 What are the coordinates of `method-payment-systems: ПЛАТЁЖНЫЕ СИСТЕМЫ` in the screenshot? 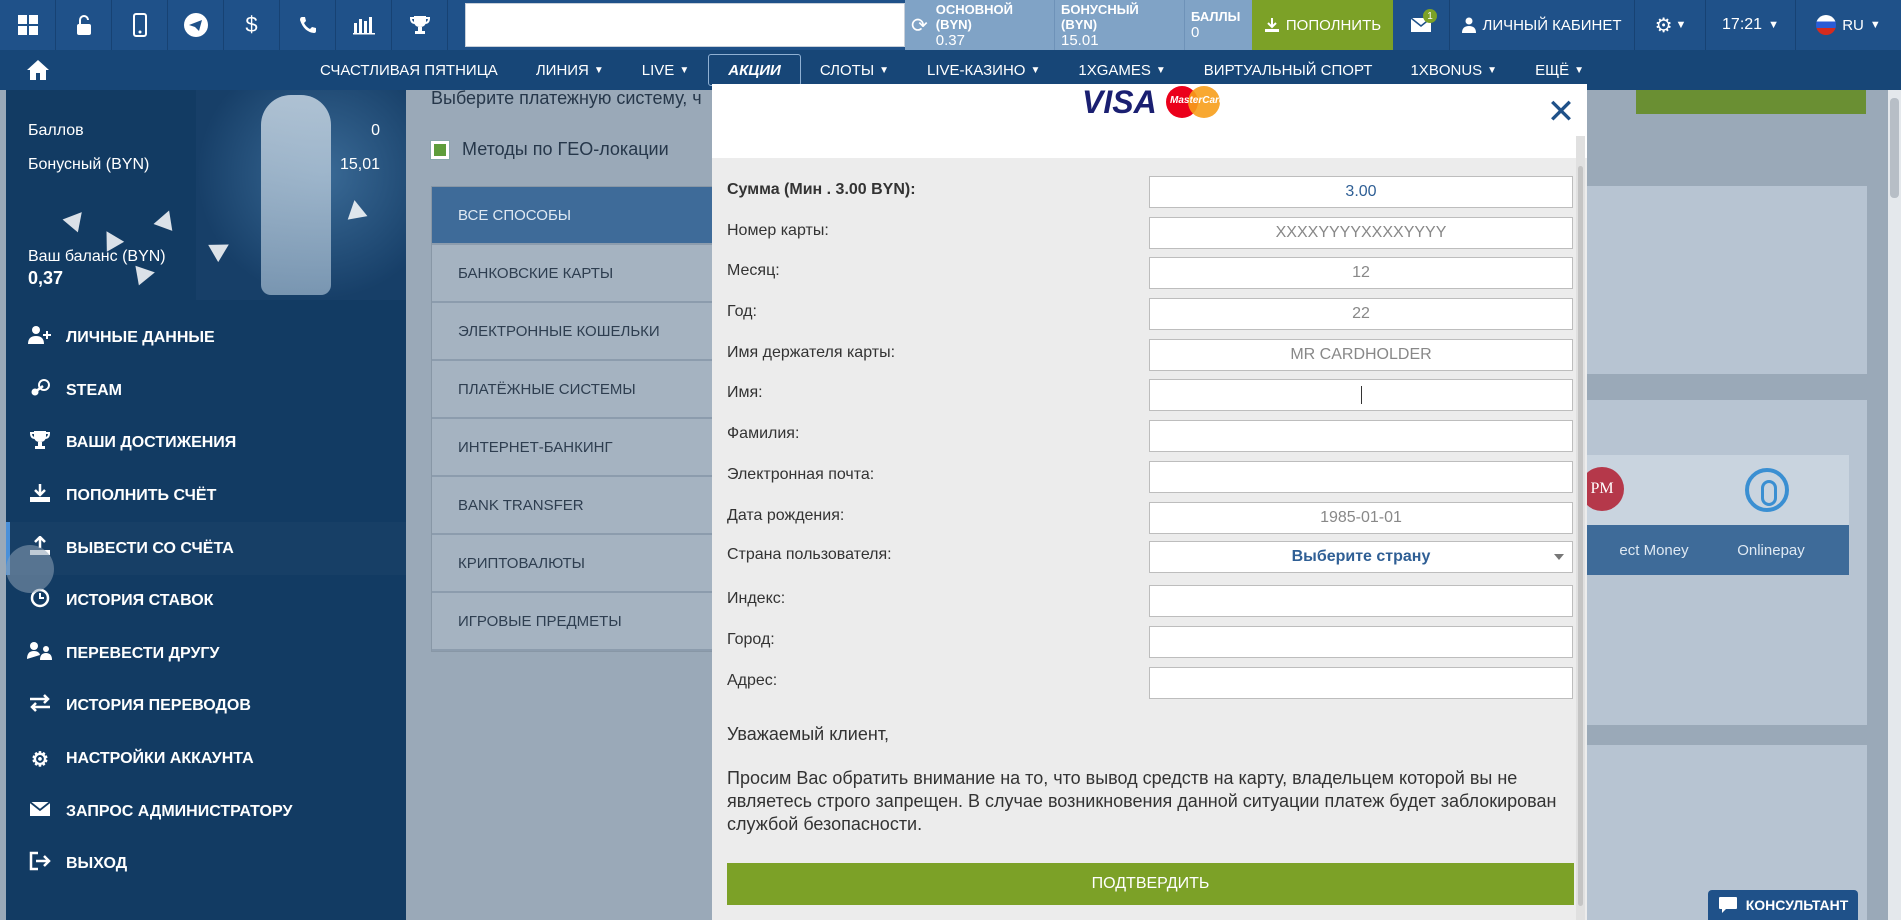 It's located at (576, 390).